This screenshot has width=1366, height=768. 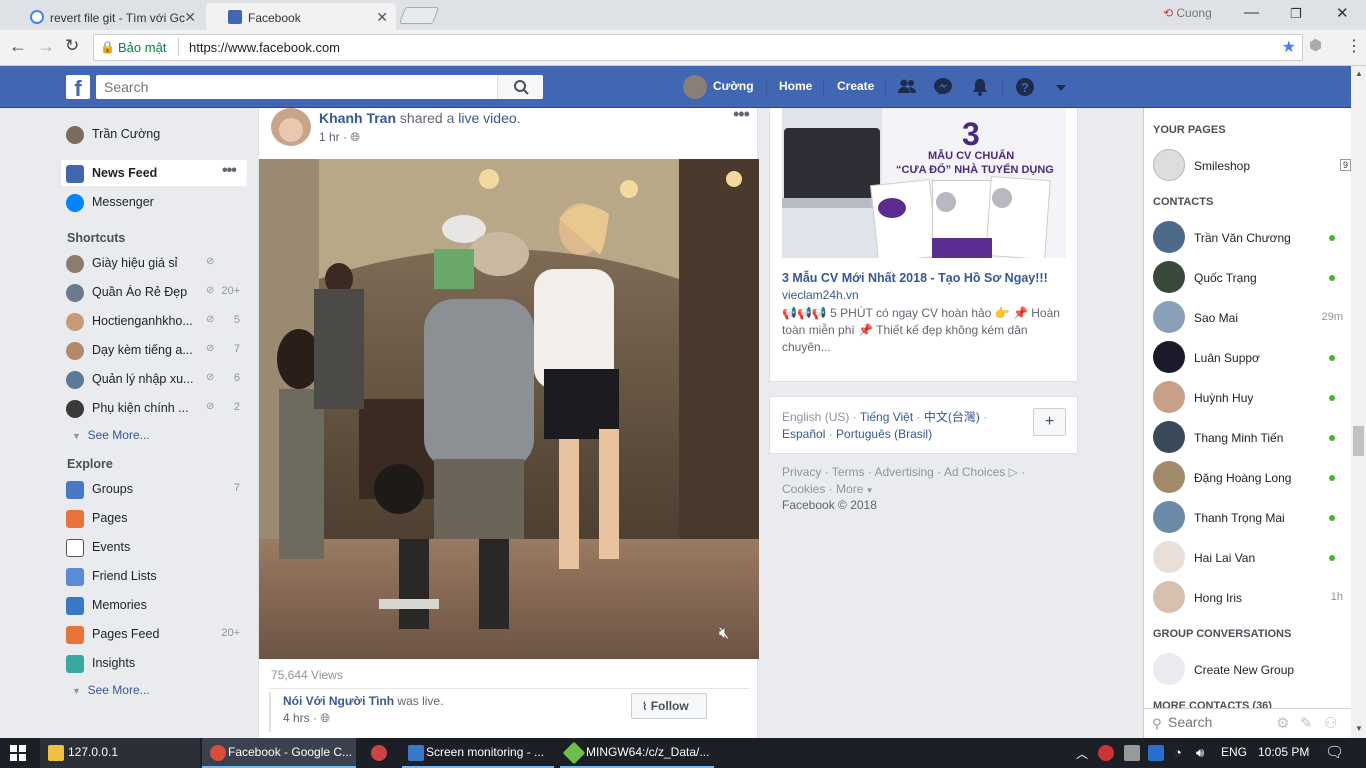 I want to click on post-time: 1 hr, so click(x=329, y=137).